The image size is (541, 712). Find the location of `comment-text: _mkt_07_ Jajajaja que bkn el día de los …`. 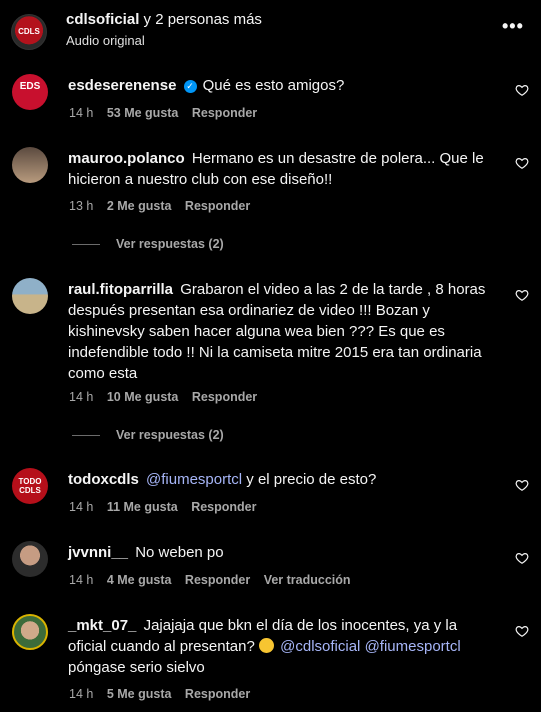

comment-text: _mkt_07_ Jajajaja que bkn el día de los … is located at coordinates (282, 646).